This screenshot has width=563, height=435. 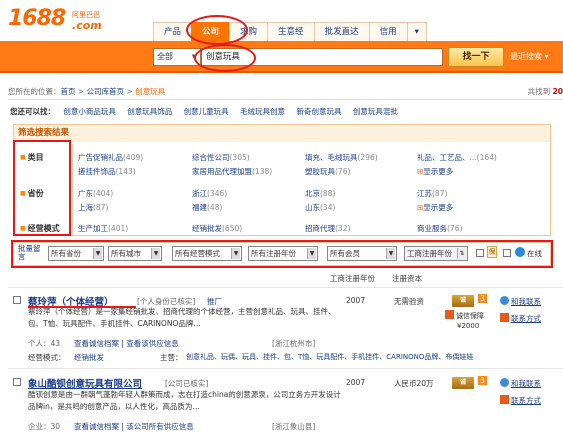 I want to click on filter-option: 填充、毛绒玩具(296), so click(x=341, y=157).